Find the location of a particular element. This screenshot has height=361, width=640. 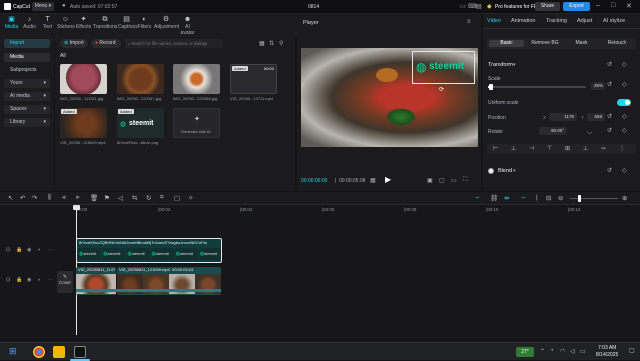

snap-icon: ⇔ is located at coordinates (523, 197).